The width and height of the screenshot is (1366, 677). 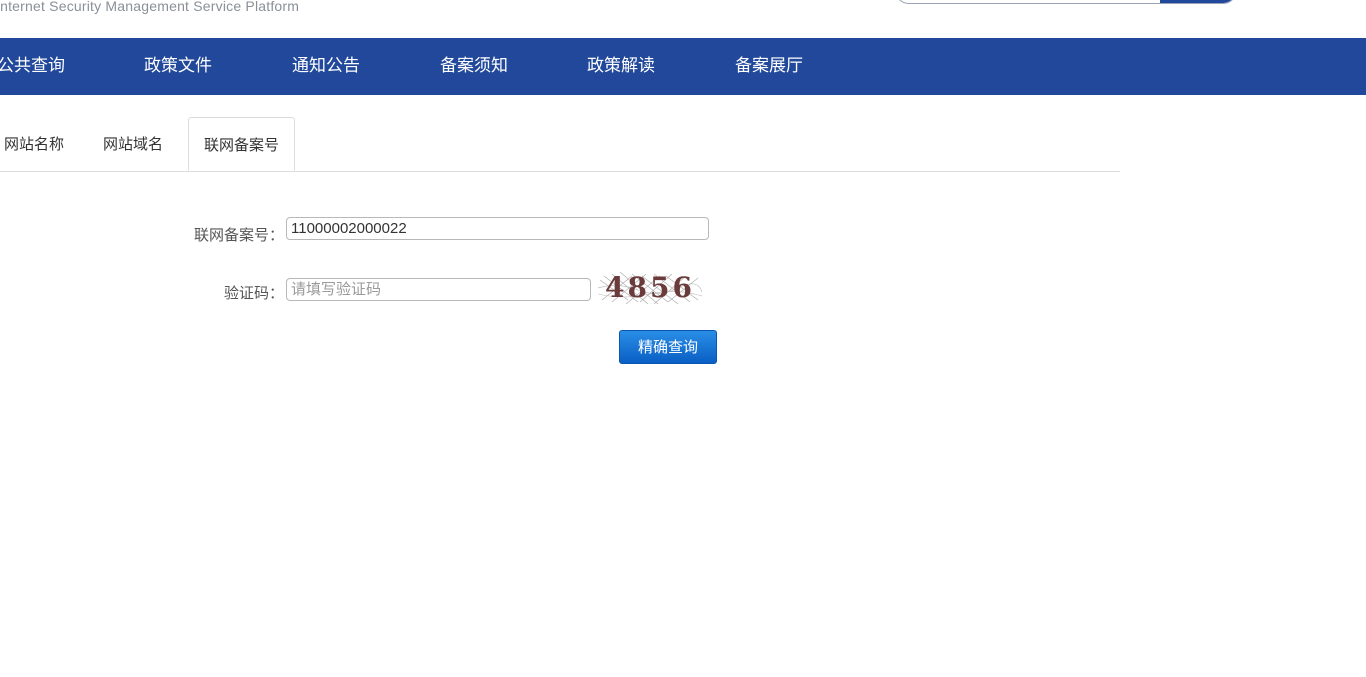 I want to click on nav-item-notices: 通知公告, so click(x=326, y=66).